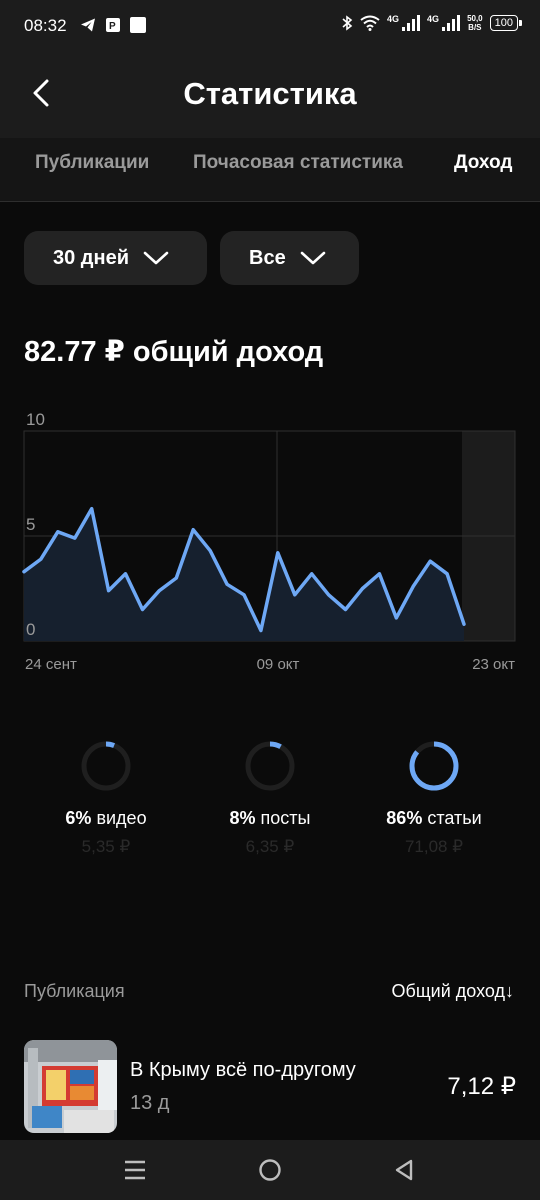  What do you see at coordinates (370, 23) in the screenshot?
I see `wifi-icon` at bounding box center [370, 23].